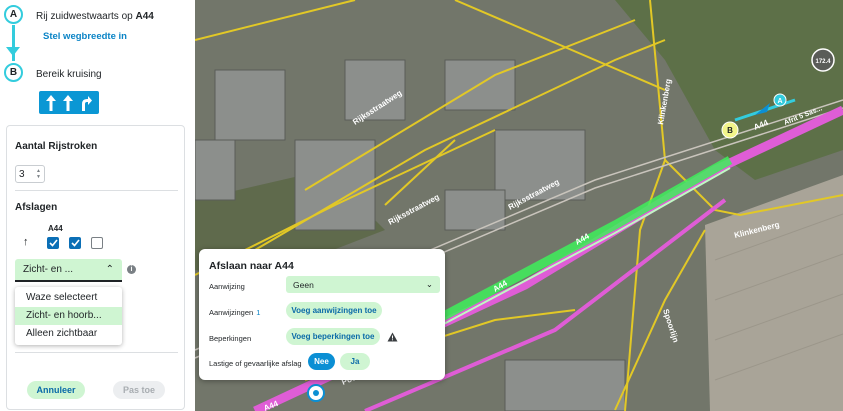 This screenshot has width=843, height=411. I want to click on camera-shield: 172.4, so click(823, 60).